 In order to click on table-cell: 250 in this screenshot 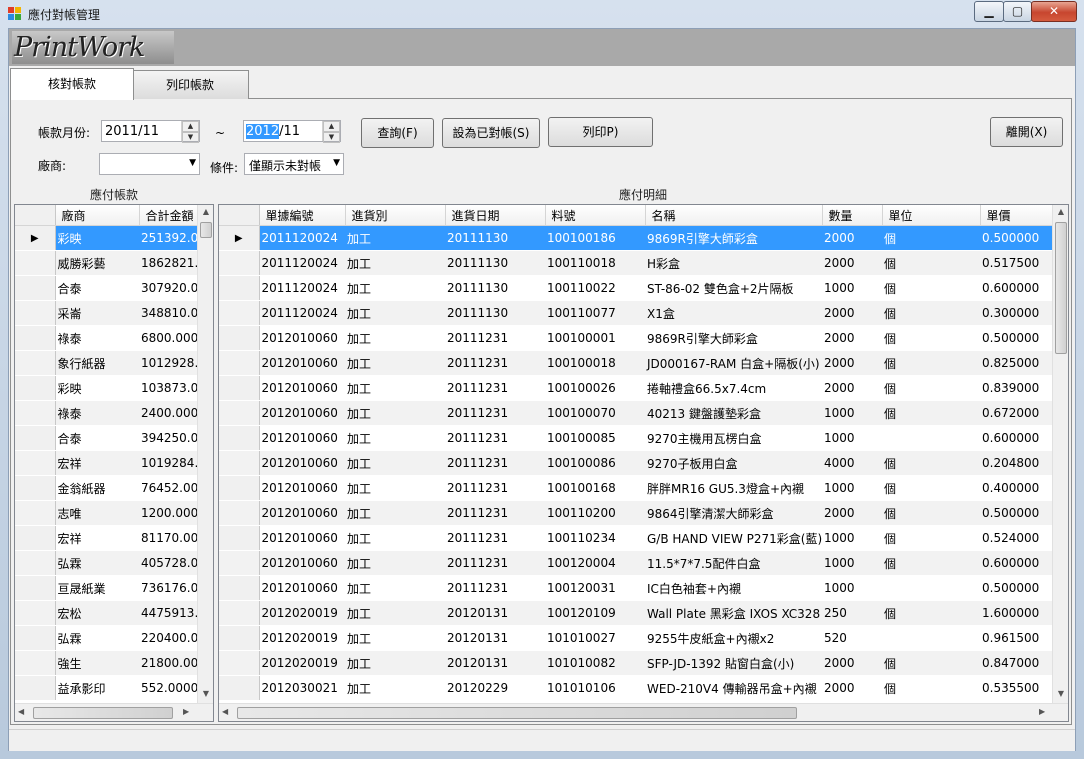, I will do `click(852, 613)`.